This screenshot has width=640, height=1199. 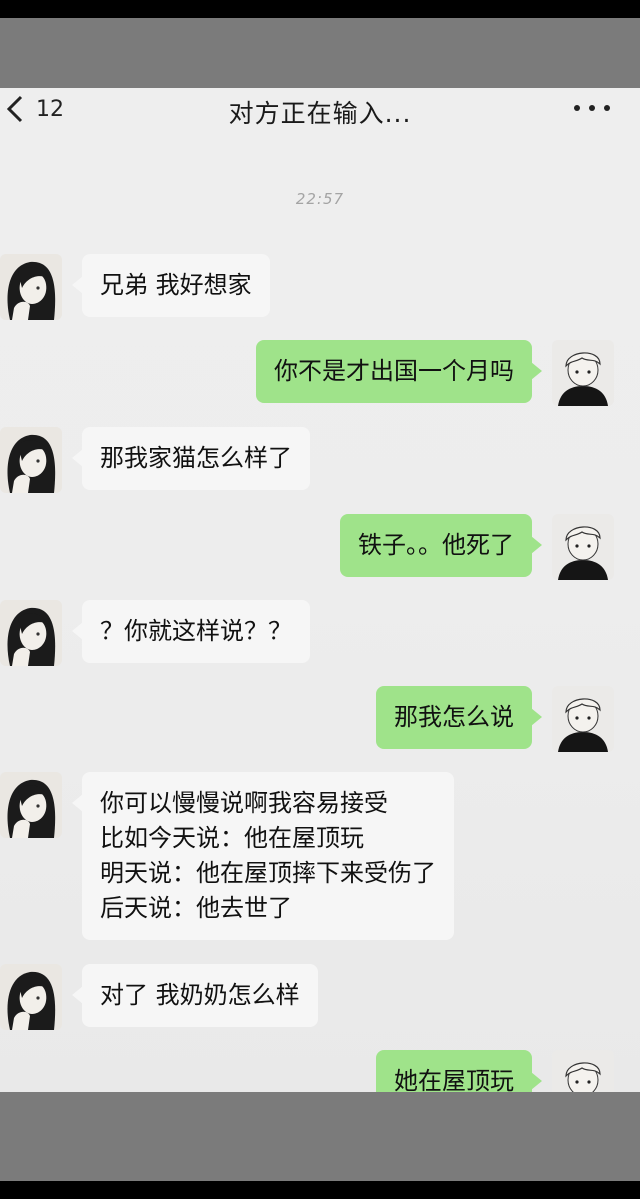 What do you see at coordinates (191, 458) in the screenshot?
I see `received-message-bubble: 那我家猫怎么样了` at bounding box center [191, 458].